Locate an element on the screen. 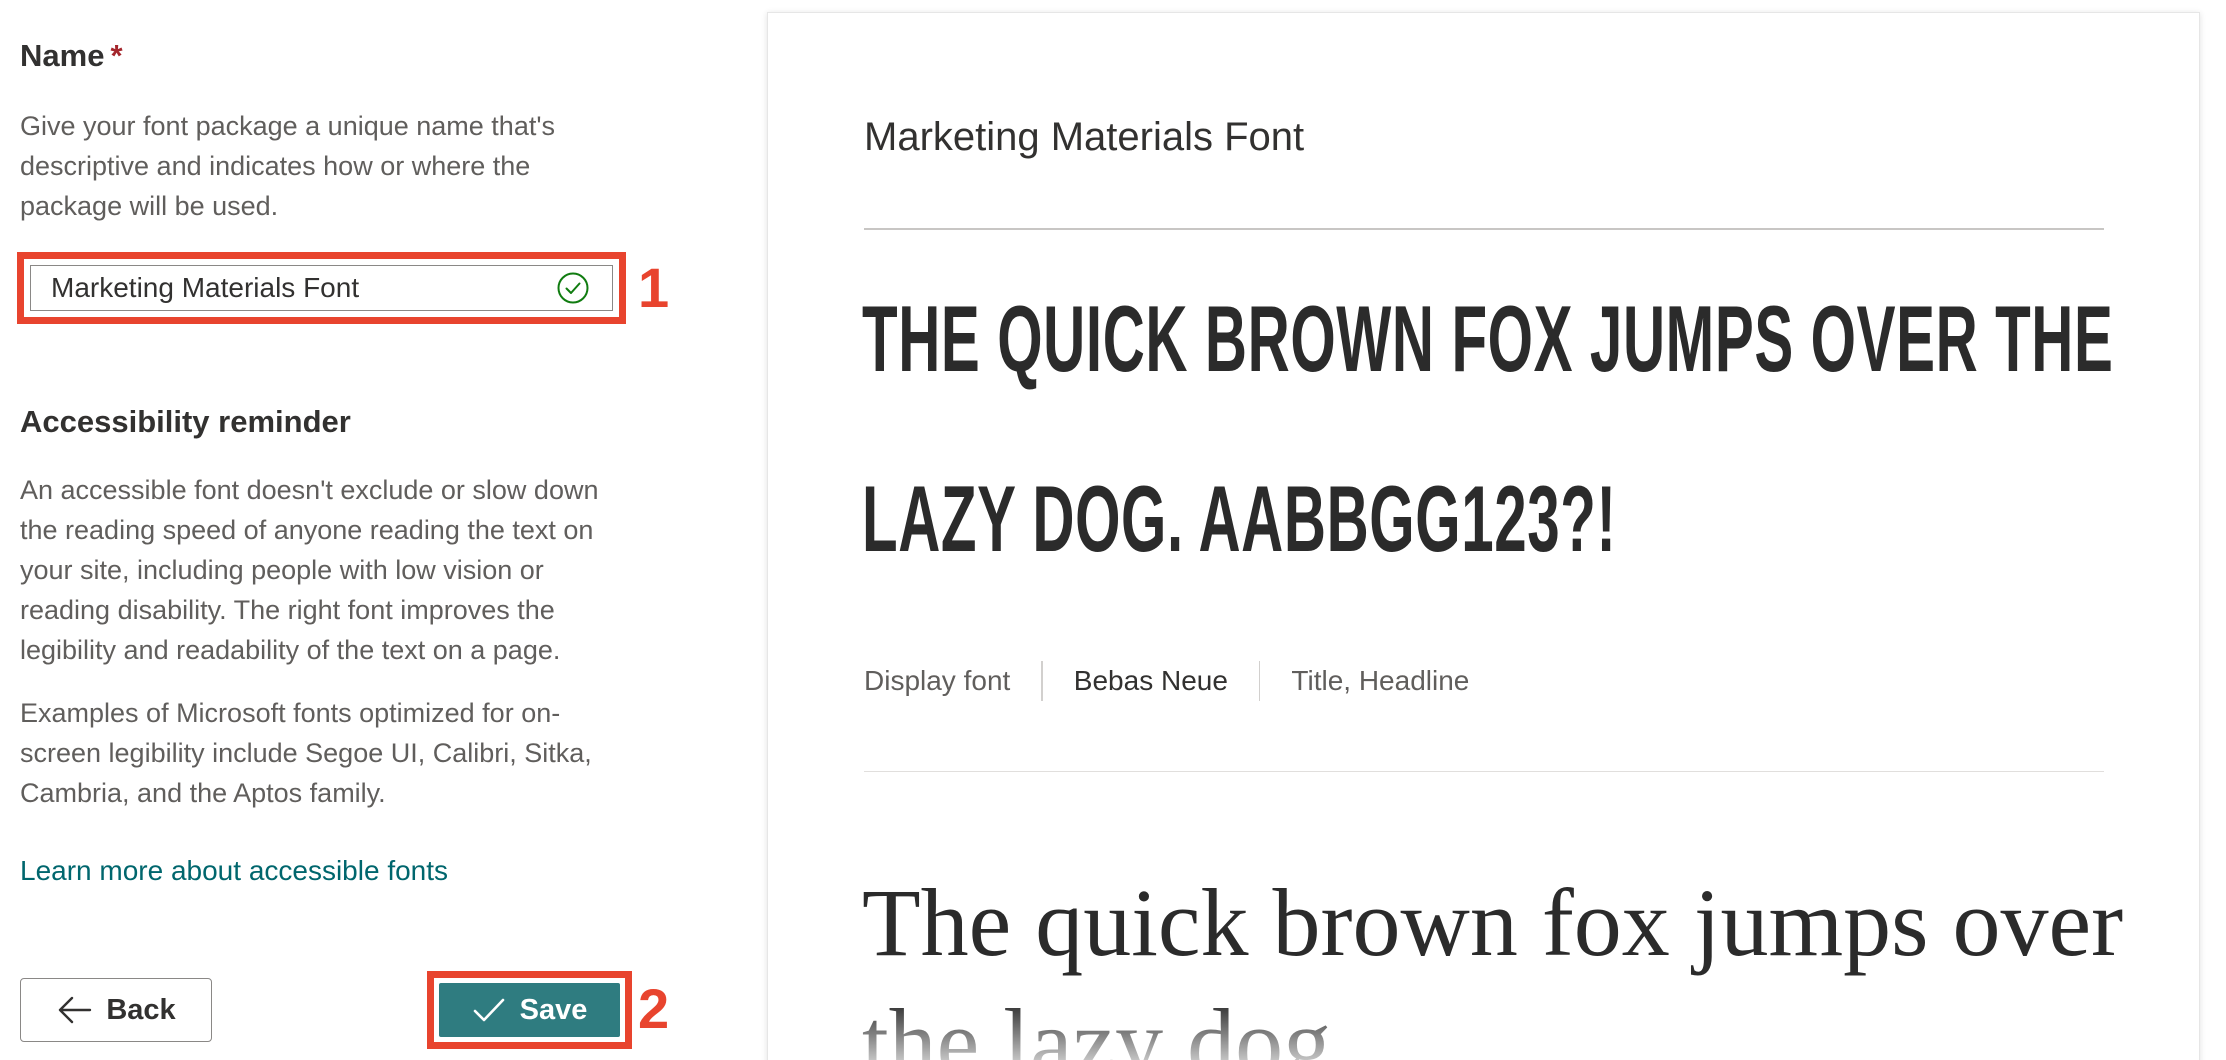 The width and height of the screenshot is (2226, 1060). preview-title: Marketing Materials Font is located at coordinates (1084, 137).